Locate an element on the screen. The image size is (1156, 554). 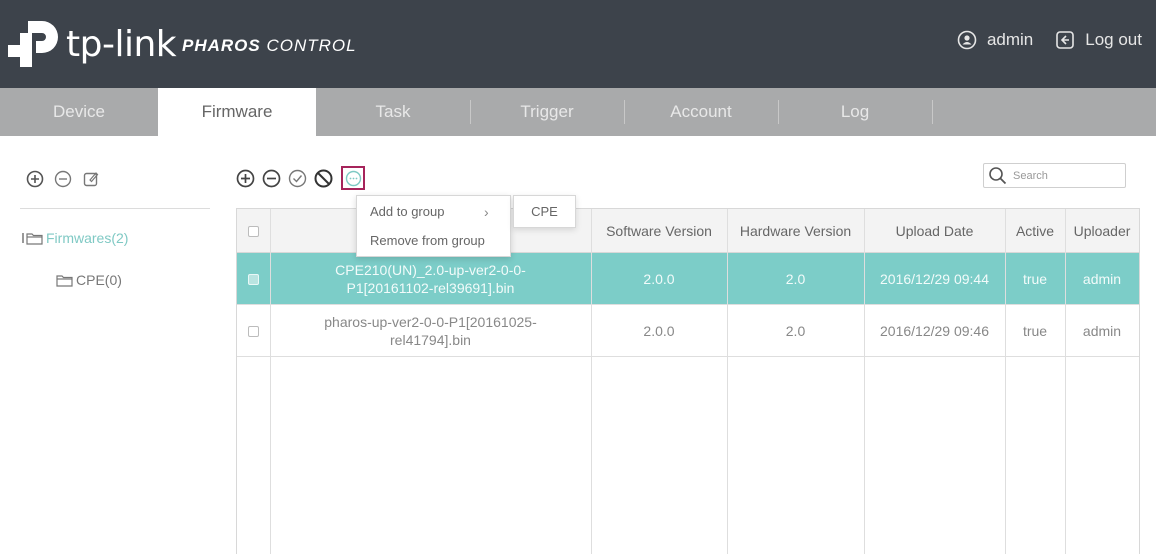
user-area: admin Log out is located at coordinates (1049, 40).